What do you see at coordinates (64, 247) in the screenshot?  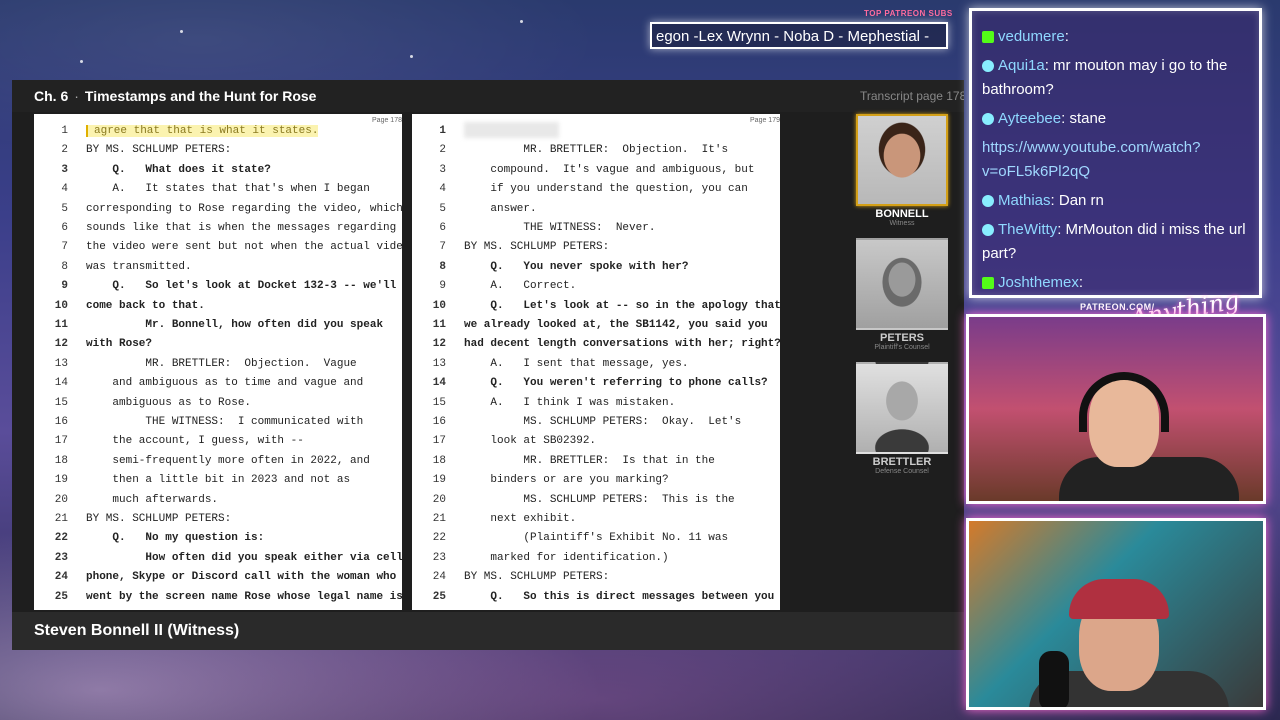 I see `line-number: 7` at bounding box center [64, 247].